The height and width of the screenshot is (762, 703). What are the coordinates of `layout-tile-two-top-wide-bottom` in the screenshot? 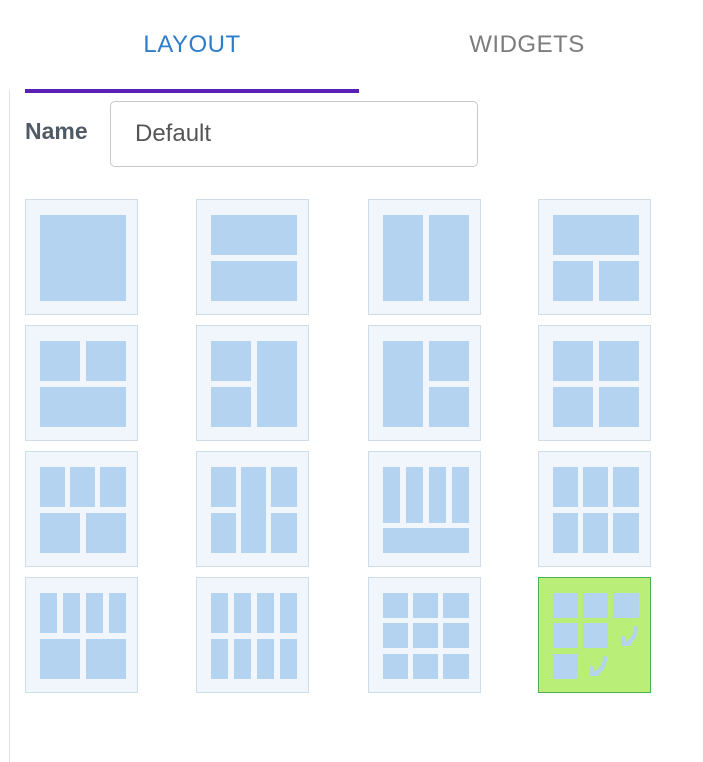 It's located at (81, 383).